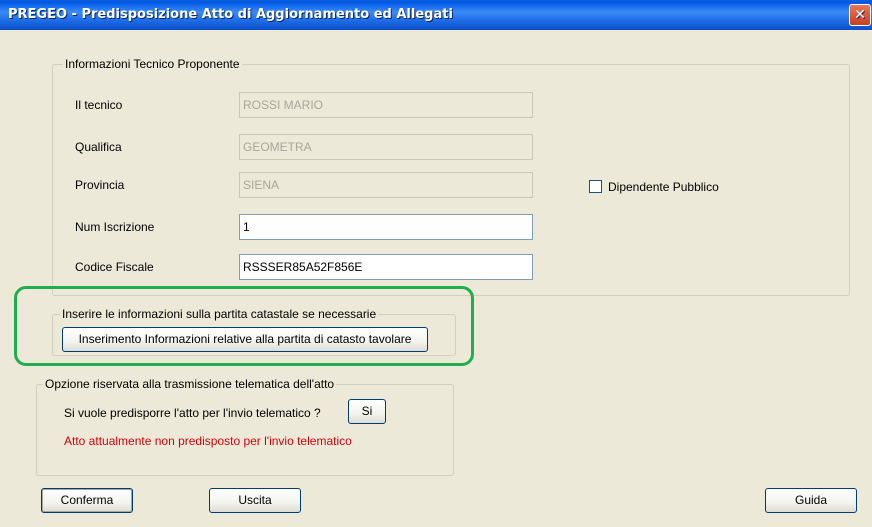 This screenshot has width=872, height=527. Describe the element at coordinates (386, 267) in the screenshot. I see `codice-fiscale-input: RSSSER85A52F856E` at that location.